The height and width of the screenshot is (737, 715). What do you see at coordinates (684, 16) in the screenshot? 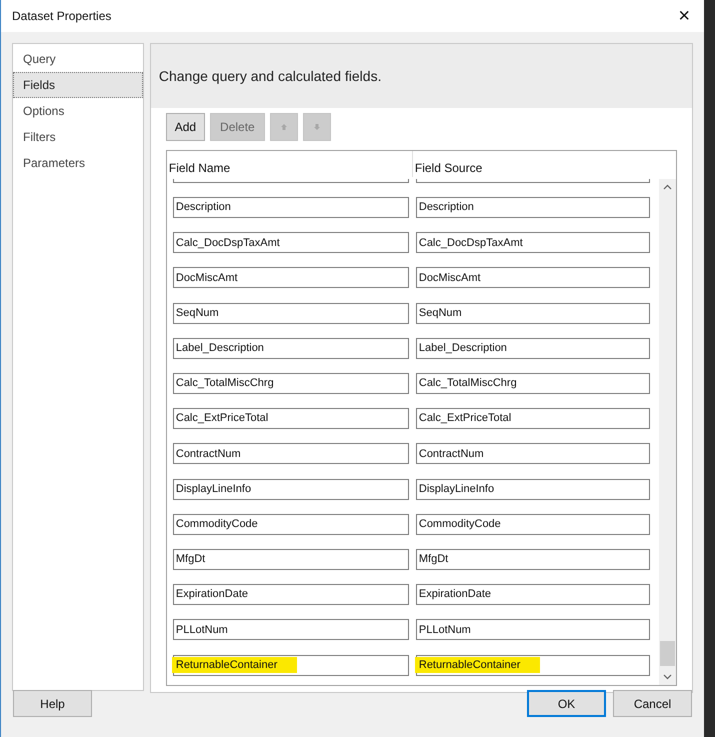
I see `close-button: ×` at bounding box center [684, 16].